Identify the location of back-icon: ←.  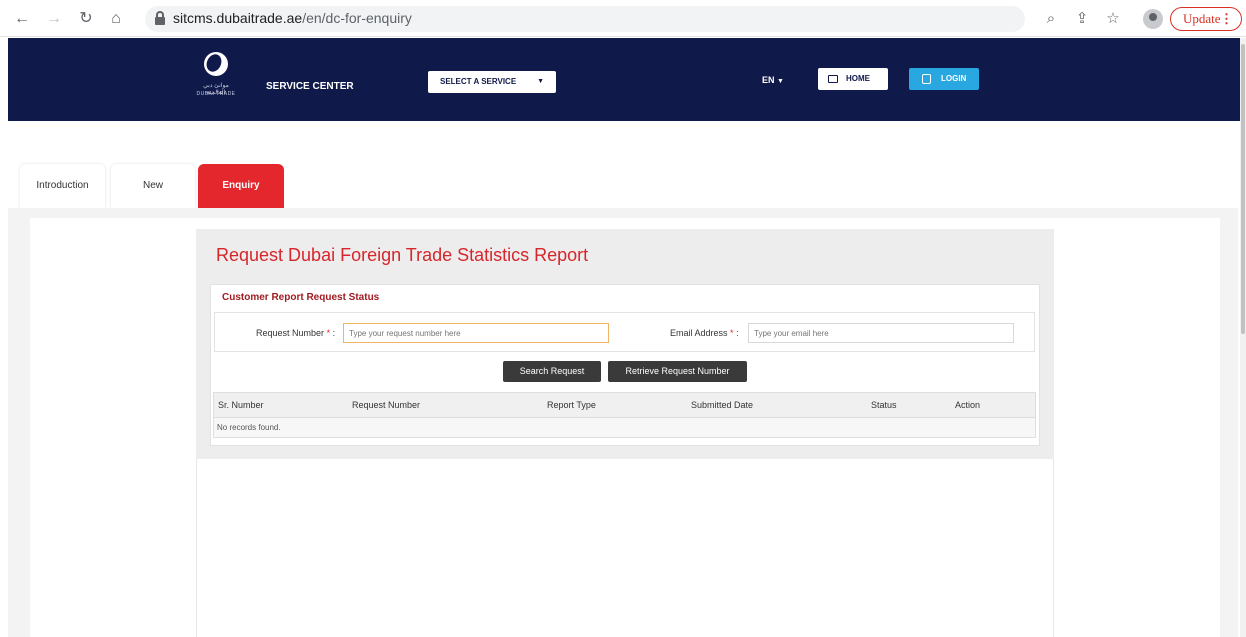
(22, 19).